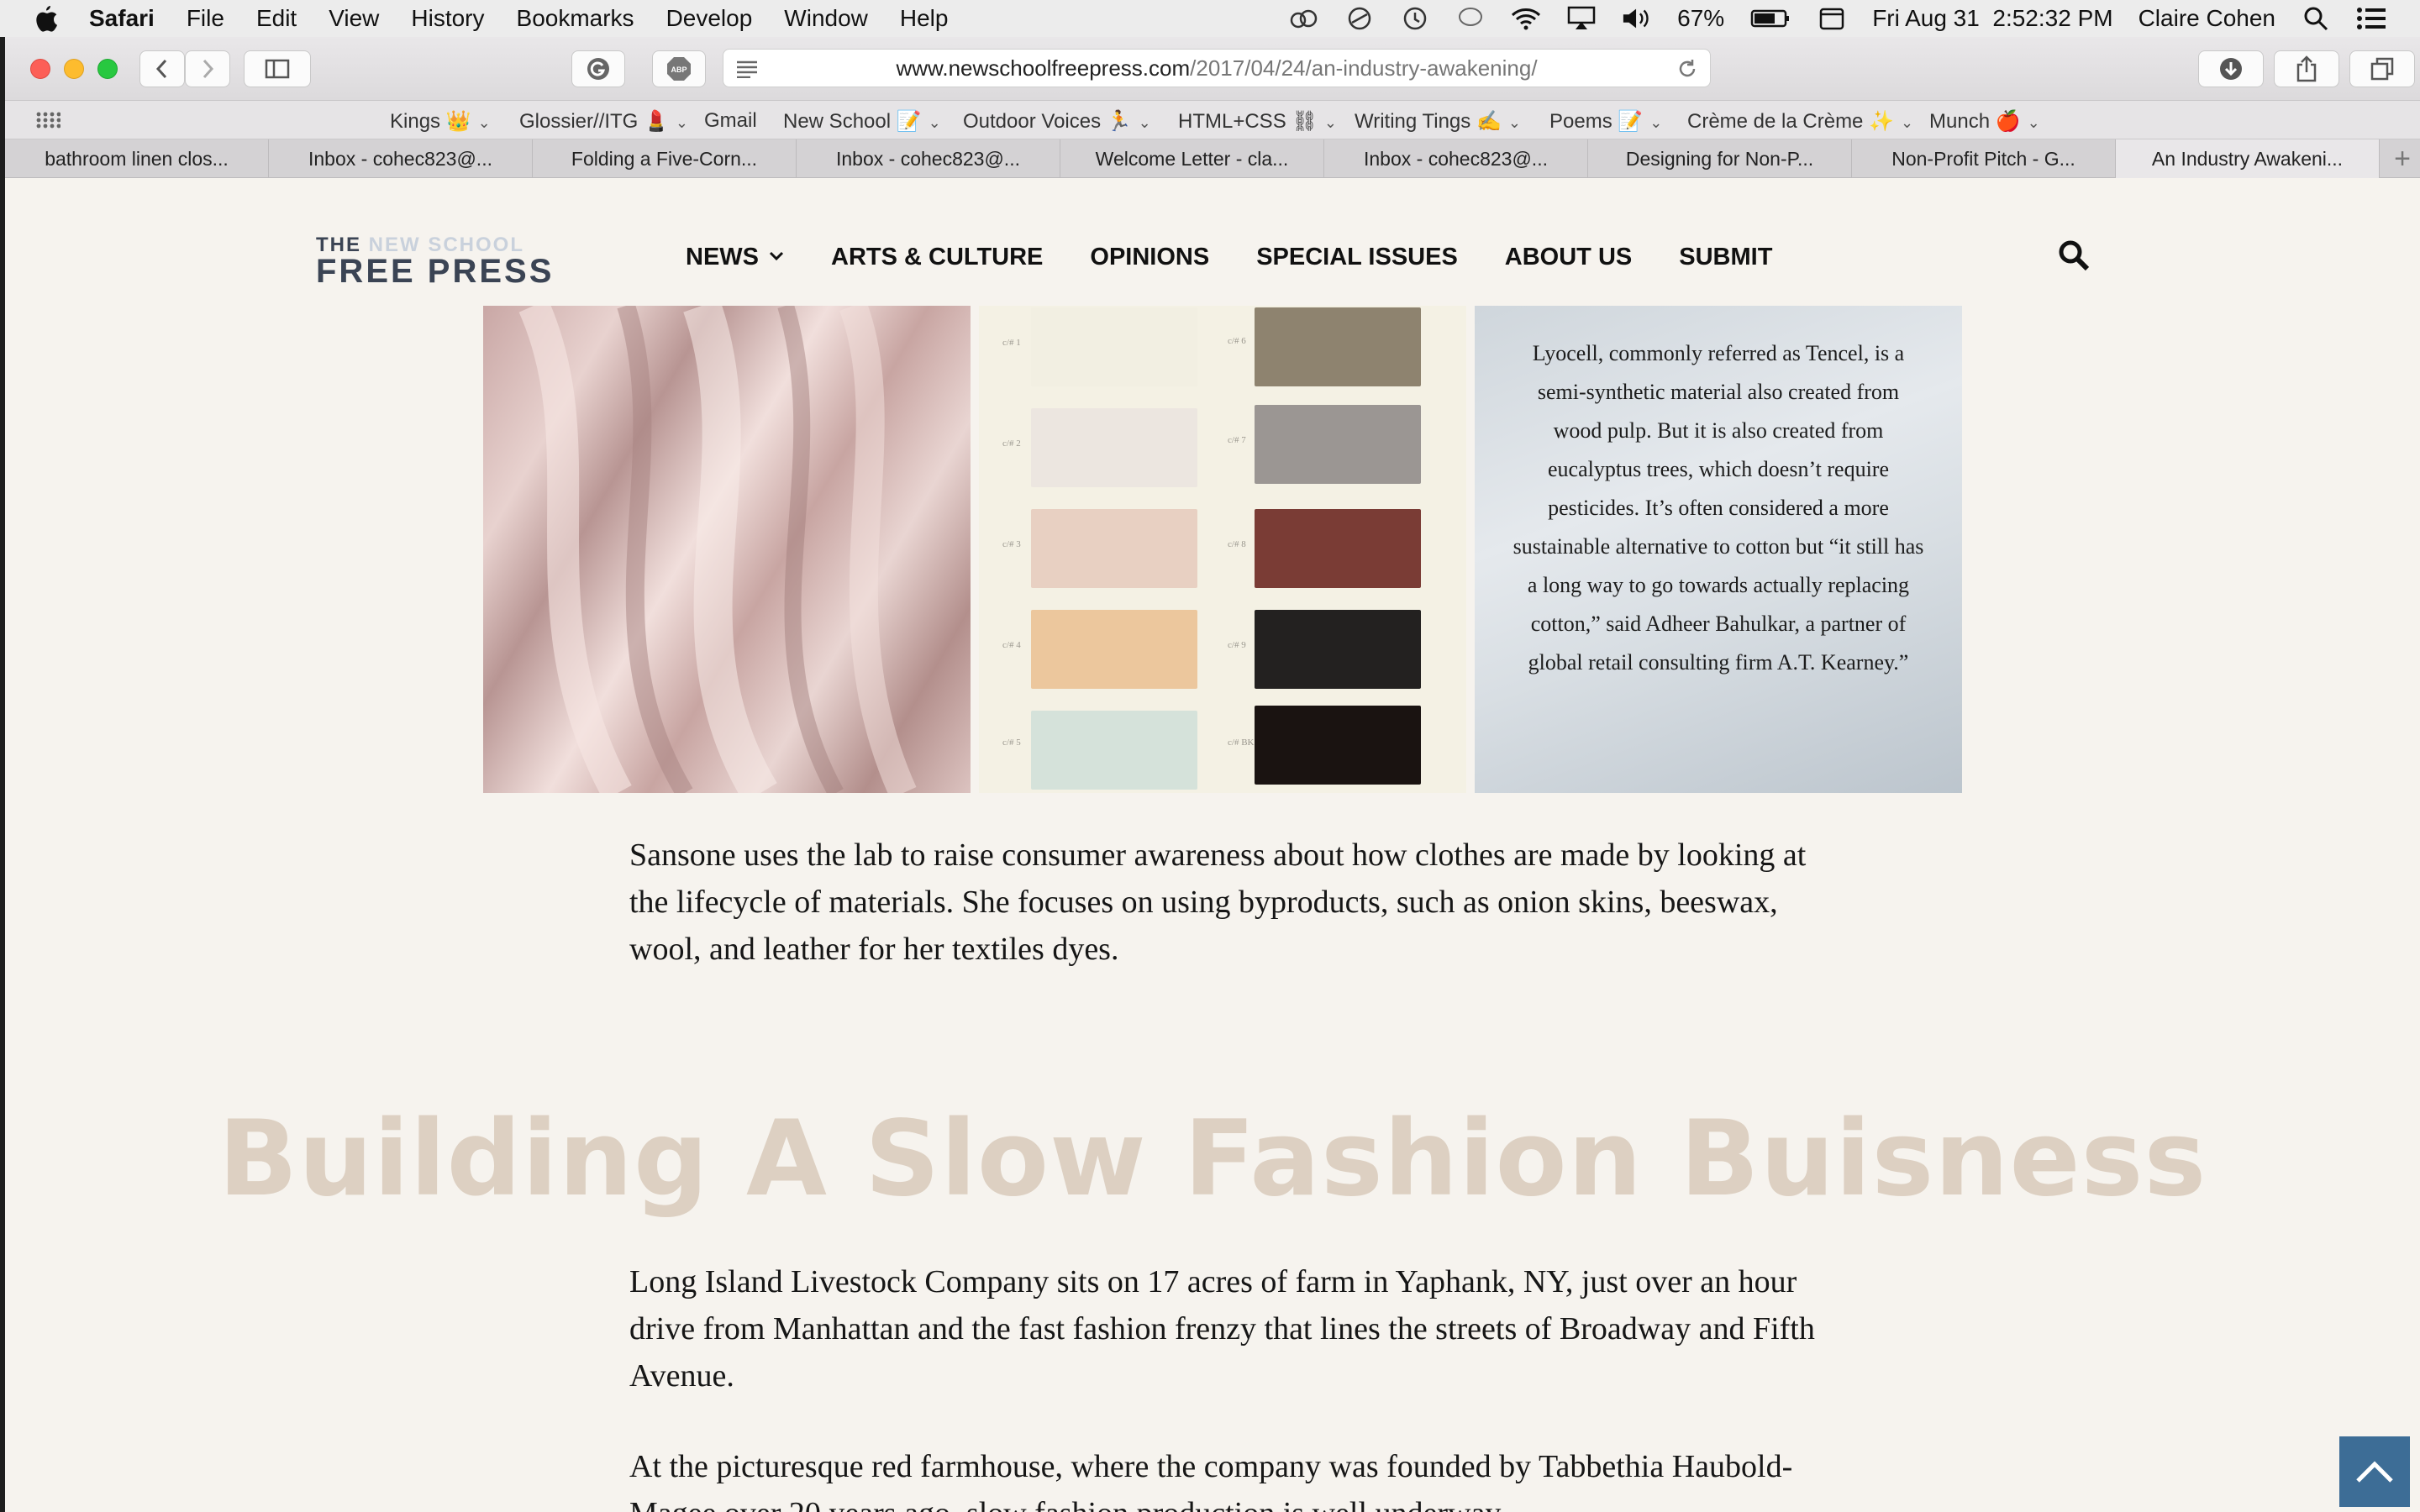 This screenshot has width=2420, height=1512. Describe the element at coordinates (1568, 257) in the screenshot. I see `nav-about-us: ABOUT US` at that location.